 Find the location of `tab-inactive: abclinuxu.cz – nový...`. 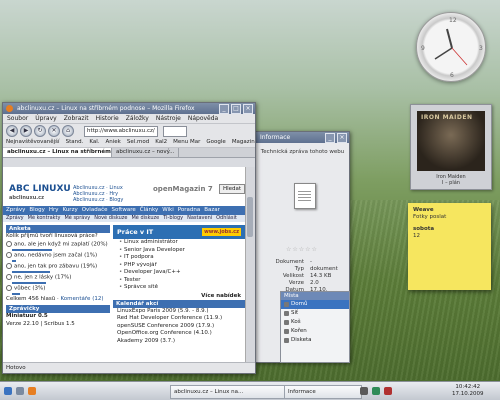

tab-inactive: abclinuxu.cz – nový... is located at coordinates (146, 152).